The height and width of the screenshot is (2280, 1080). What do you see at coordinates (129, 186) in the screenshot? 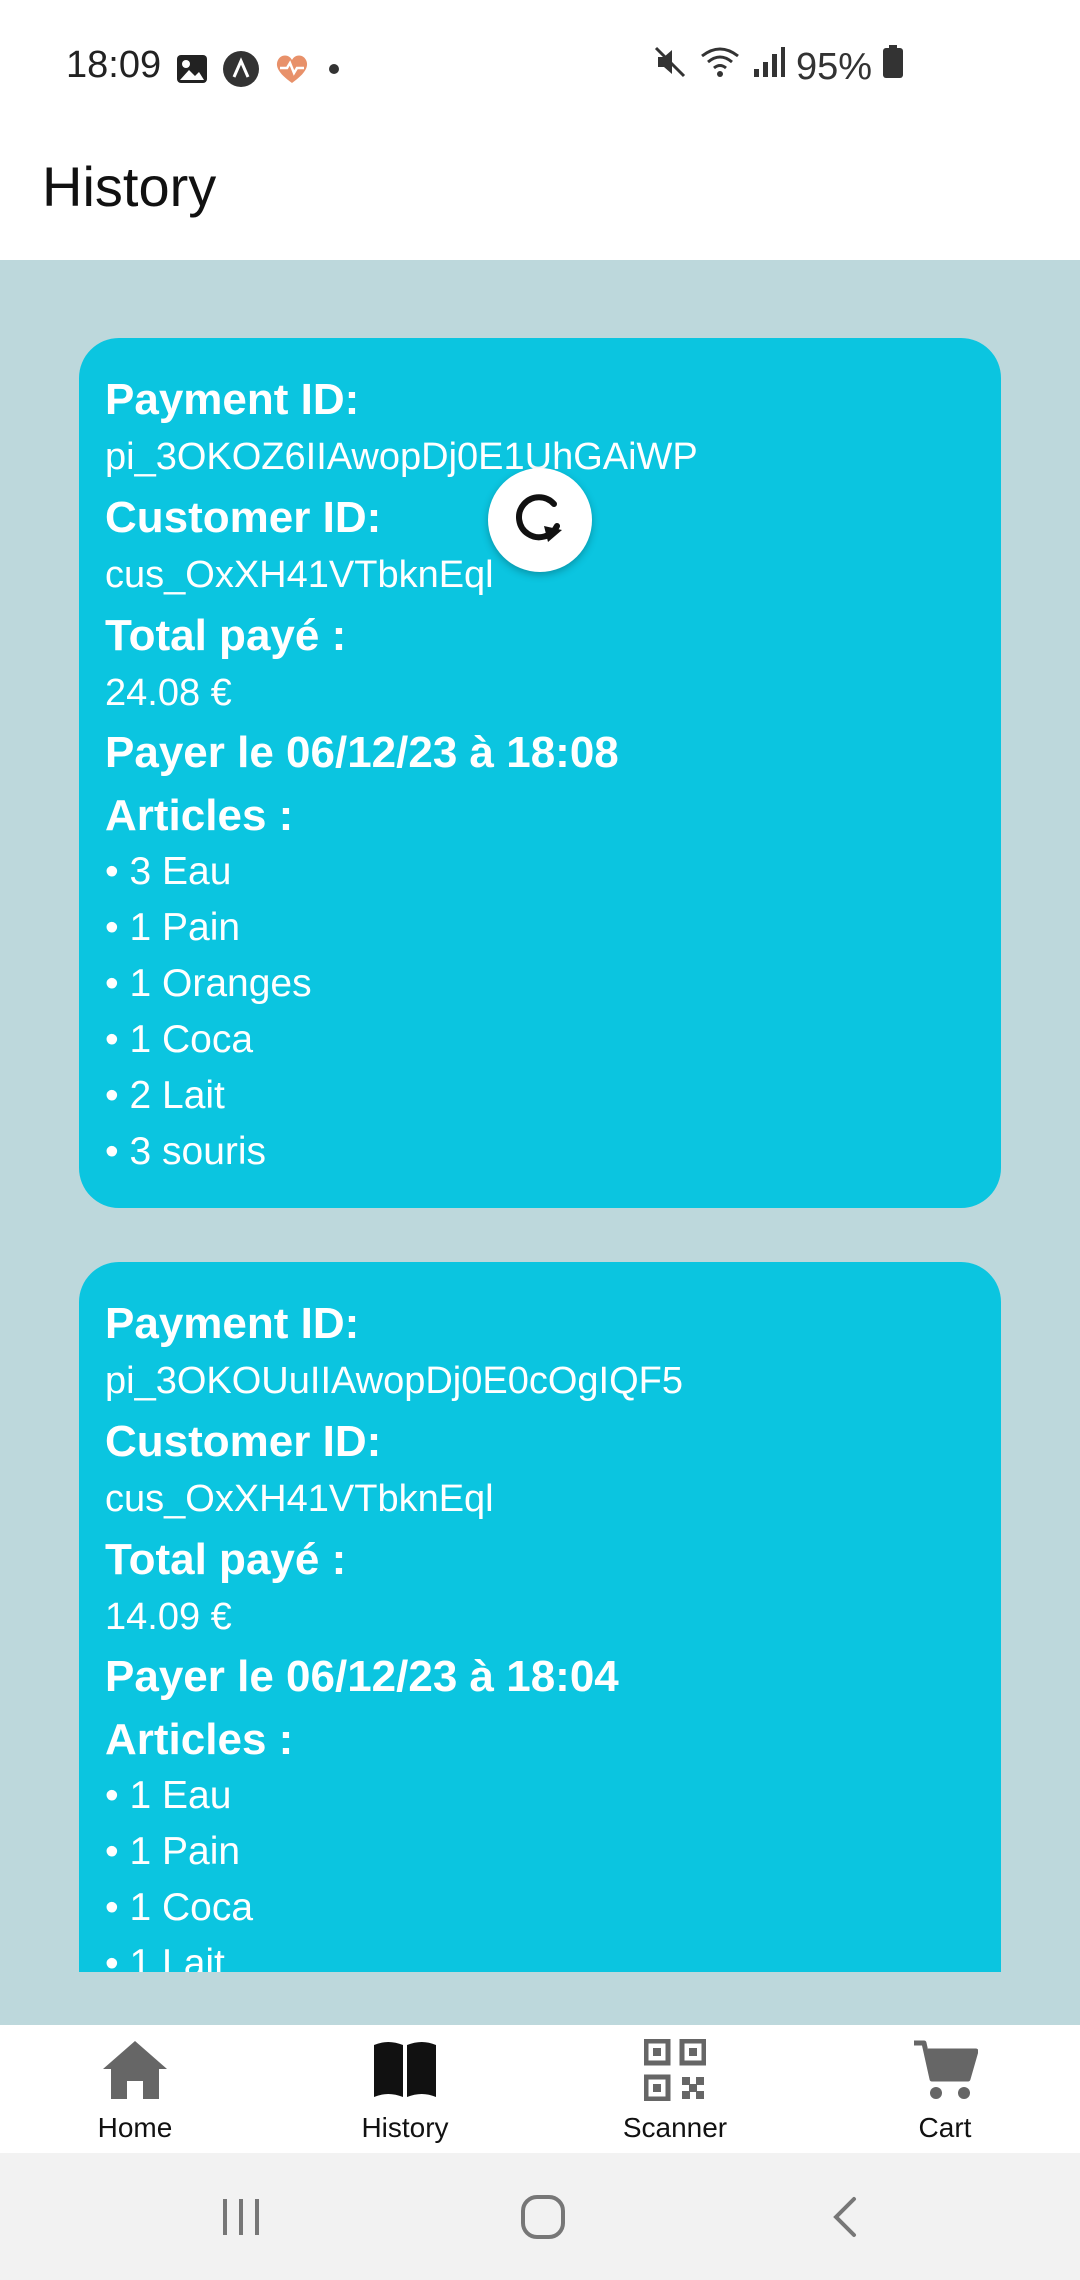
I see `page-title: History` at bounding box center [129, 186].